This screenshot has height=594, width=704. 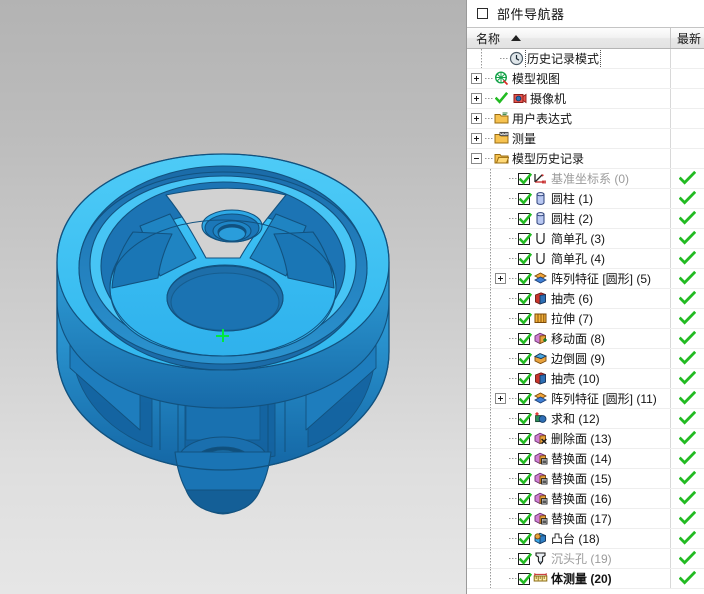 I want to click on tree-row: 抽壳 (10), so click(x=585, y=379).